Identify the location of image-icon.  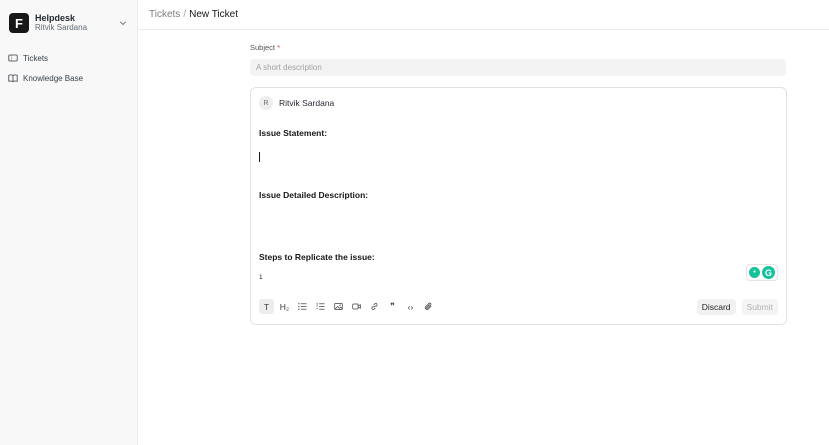
(338, 306).